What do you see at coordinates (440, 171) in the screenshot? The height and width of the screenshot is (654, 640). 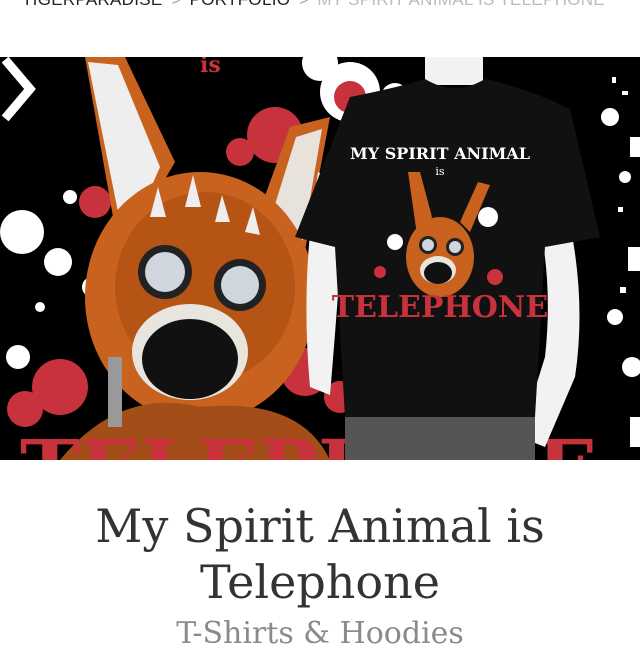 I see `shirt-text-line2: is` at bounding box center [440, 171].